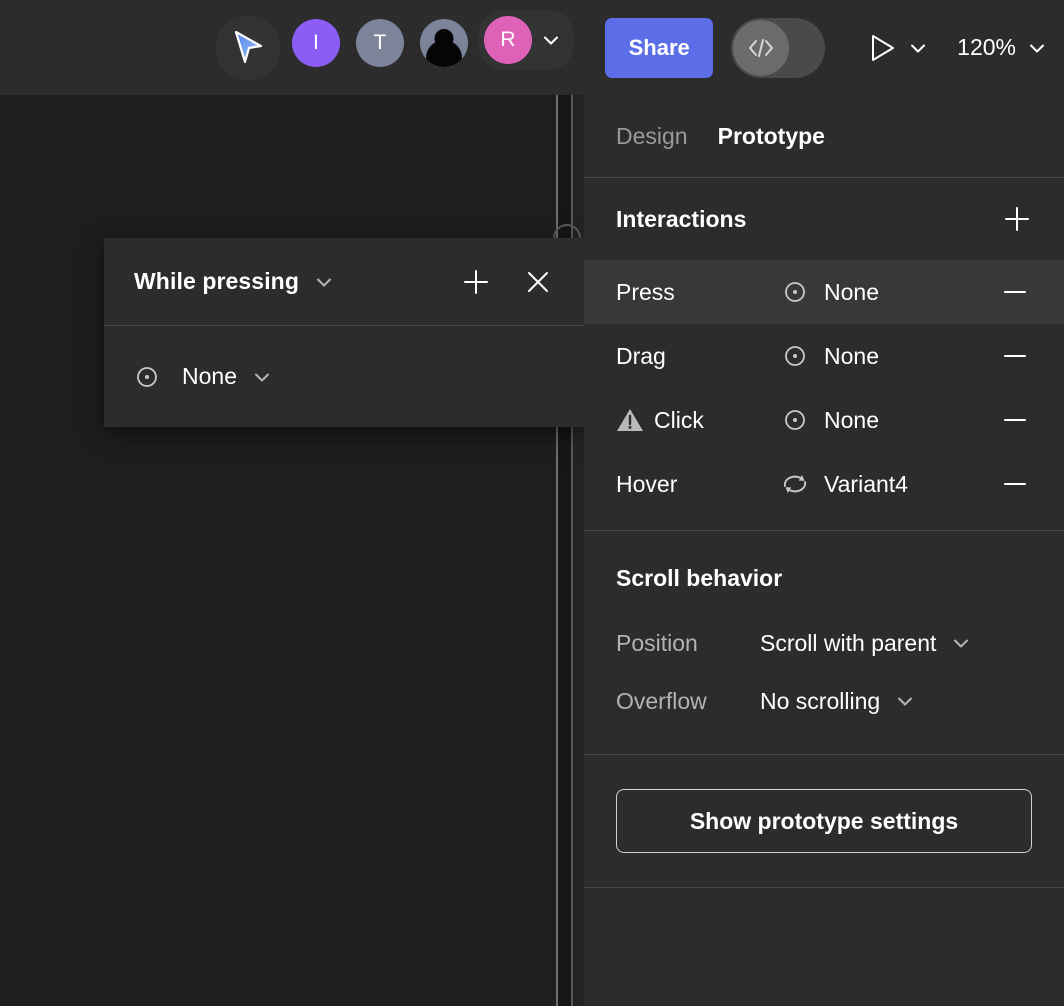 The image size is (1064, 1006). I want to click on popup-action-row: None, so click(344, 376).